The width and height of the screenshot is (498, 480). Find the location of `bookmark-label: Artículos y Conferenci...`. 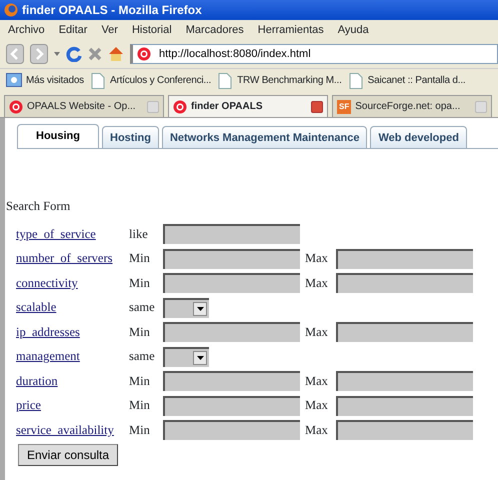

bookmark-label: Artículos y Conferenci... is located at coordinates (161, 81).